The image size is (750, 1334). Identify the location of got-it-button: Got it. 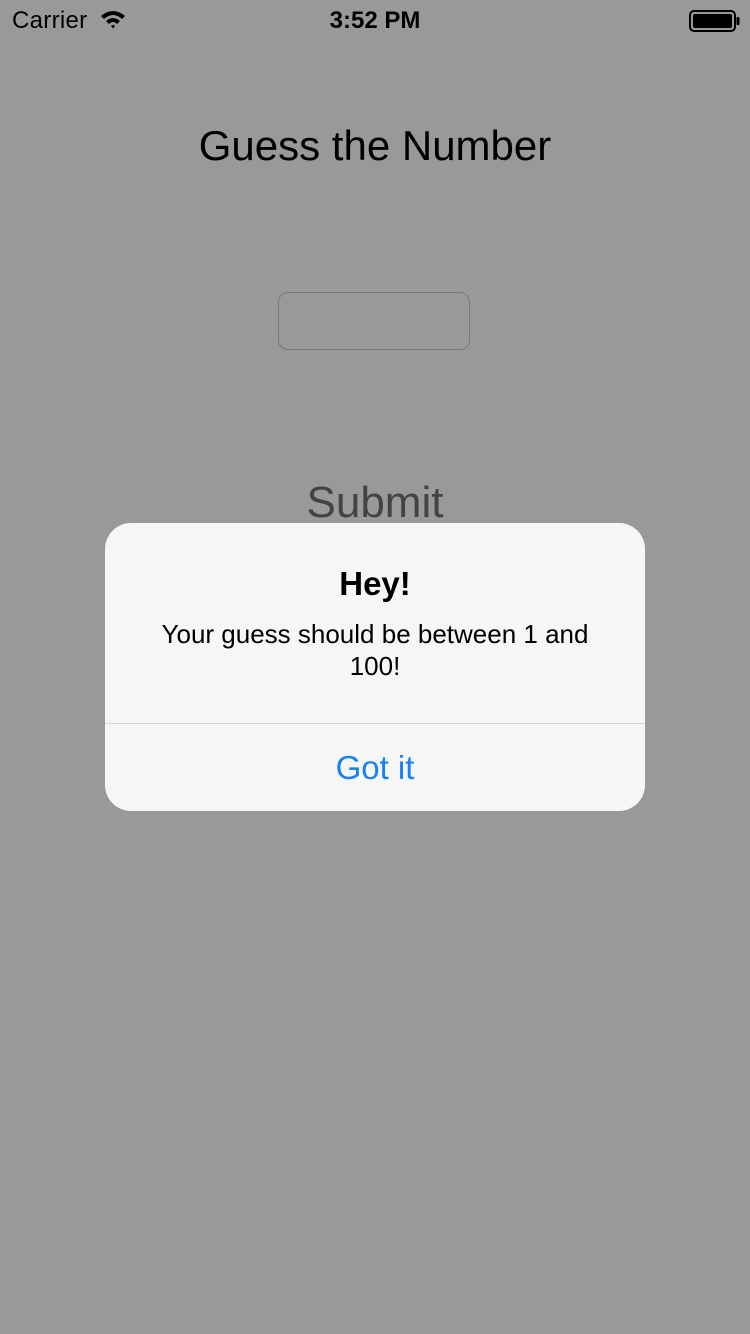
(375, 767).